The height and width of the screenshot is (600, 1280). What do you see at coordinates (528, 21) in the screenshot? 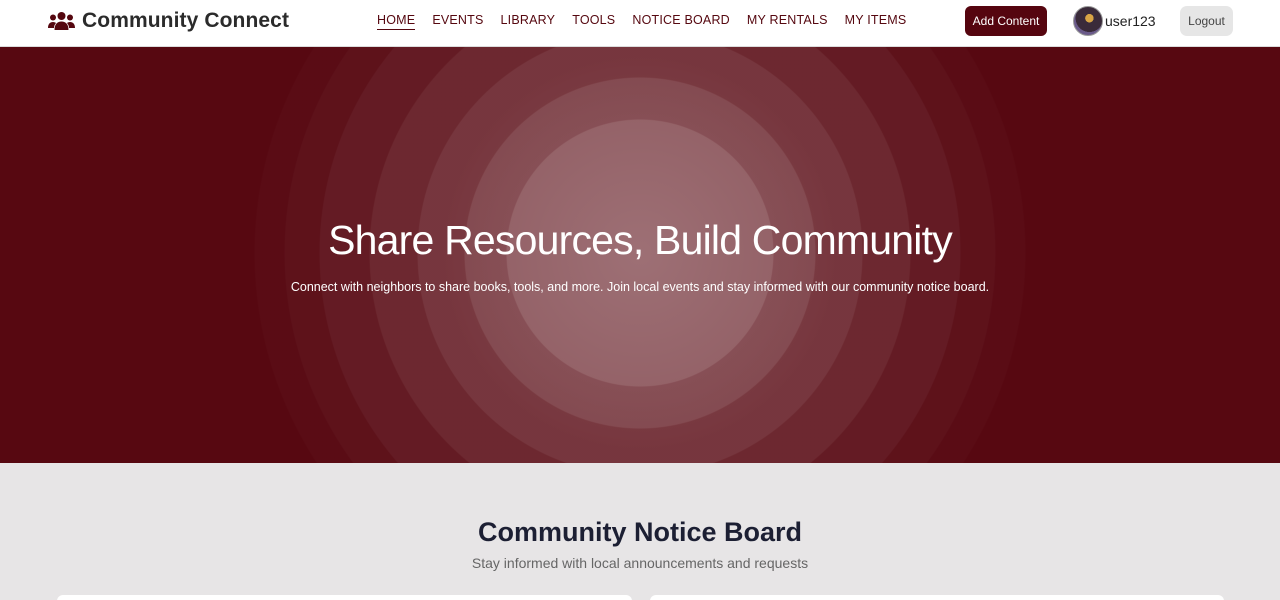
I see `nav-library: LIBRARY` at bounding box center [528, 21].